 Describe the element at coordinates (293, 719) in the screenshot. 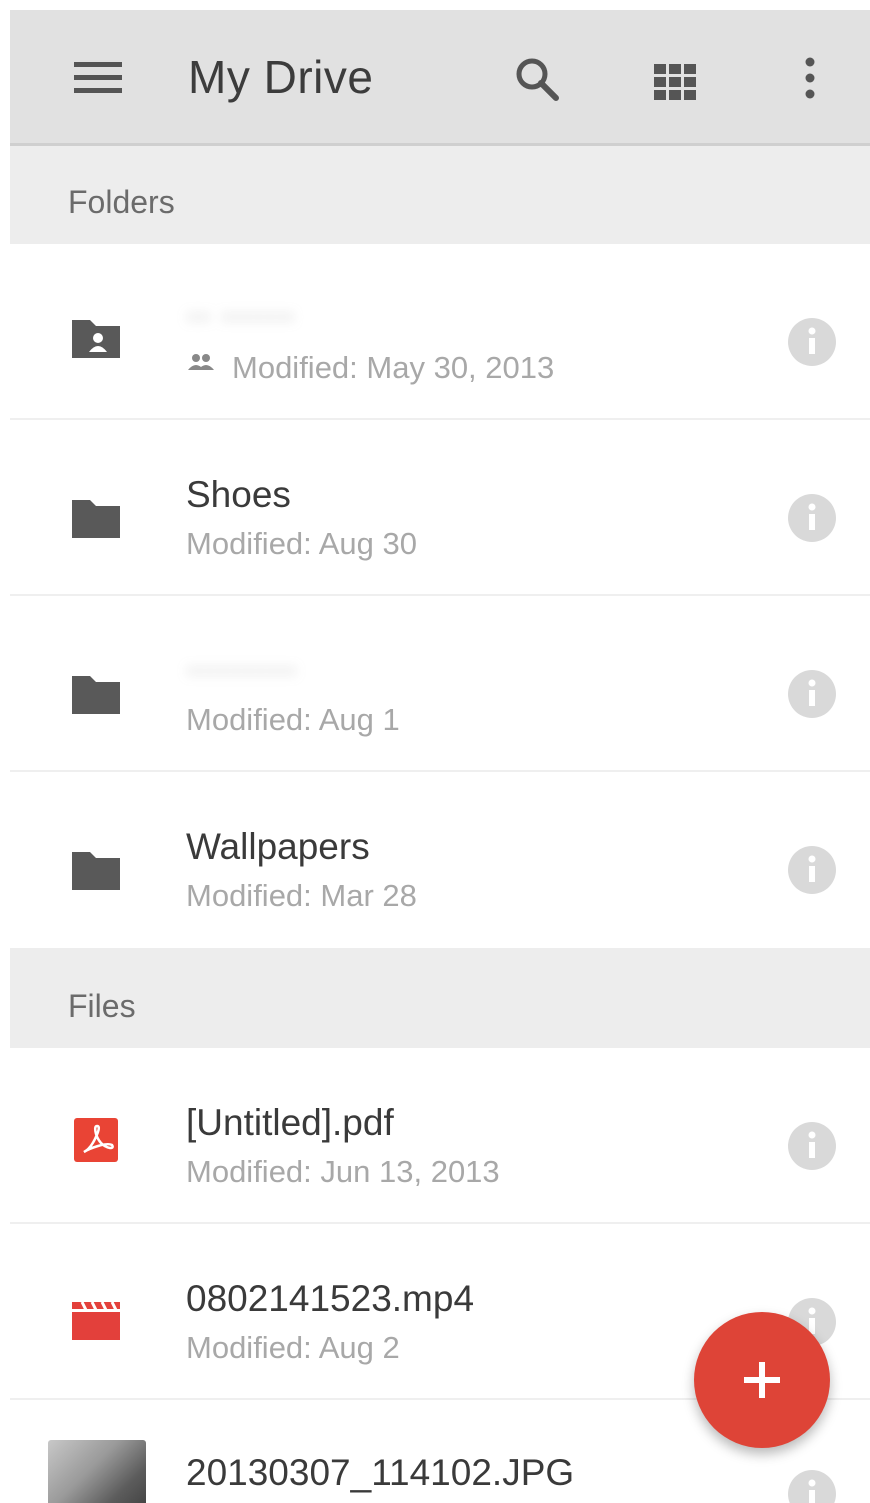

I see `folder-modified: Modified: Aug 1` at that location.